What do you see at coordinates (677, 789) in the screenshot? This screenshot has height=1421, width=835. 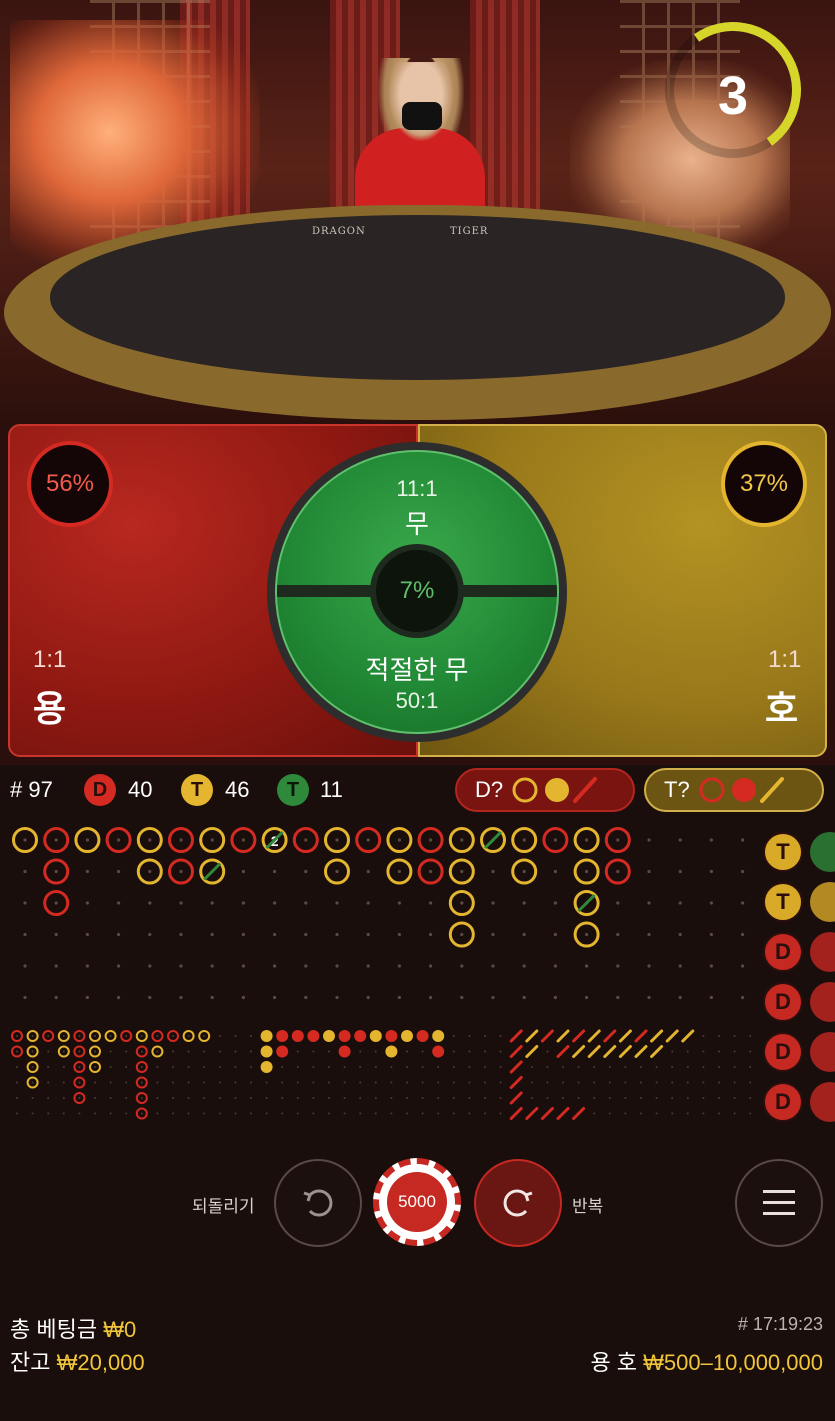 I see `tiger-predict-label: T?` at bounding box center [677, 789].